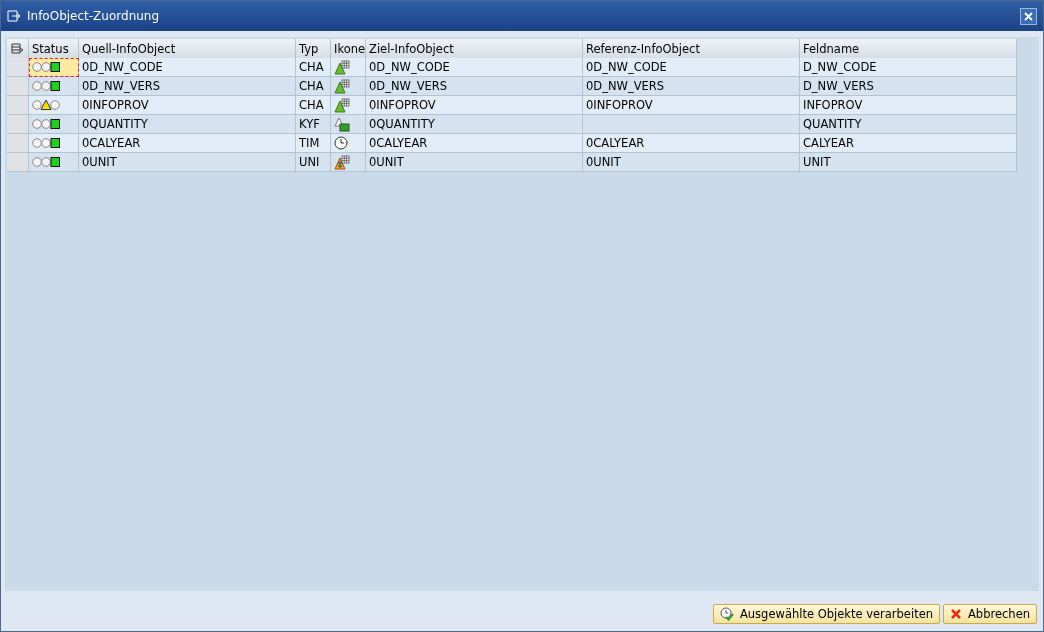 The width and height of the screenshot is (1044, 632). Describe the element at coordinates (313, 48) in the screenshot. I see `column-header: Typ` at that location.